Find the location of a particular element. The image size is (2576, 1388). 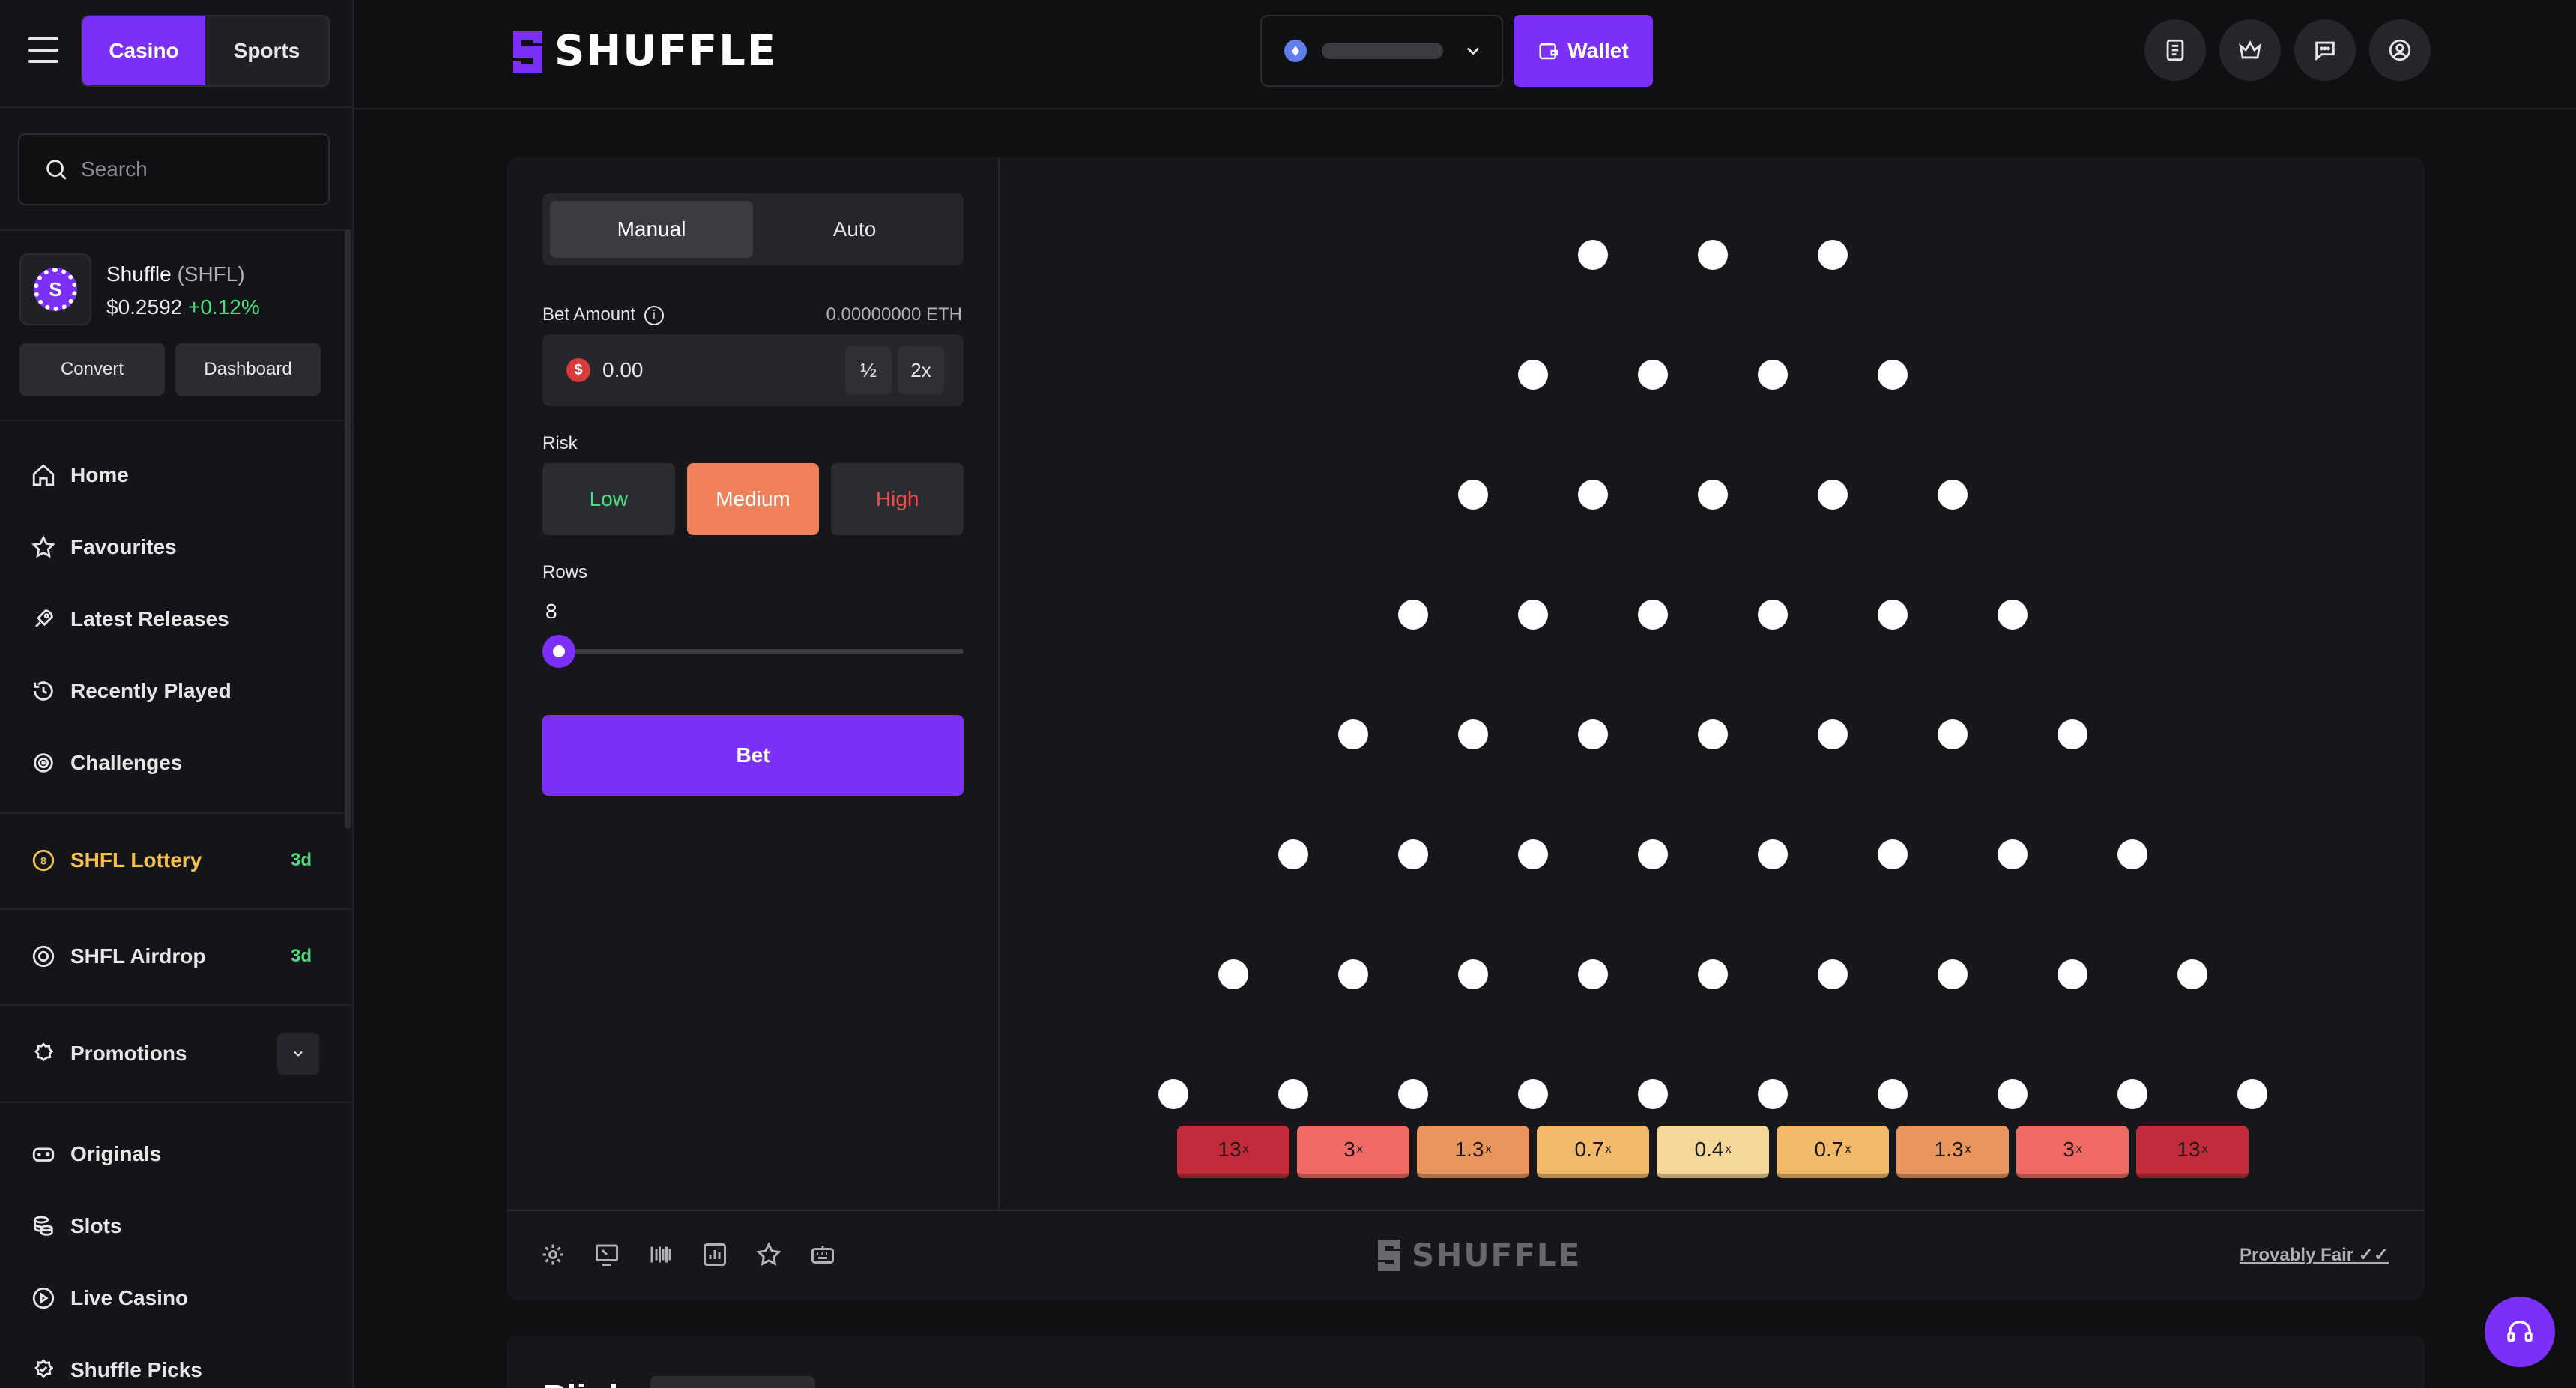

risk-selector: Low Medium High is located at coordinates (753, 499).